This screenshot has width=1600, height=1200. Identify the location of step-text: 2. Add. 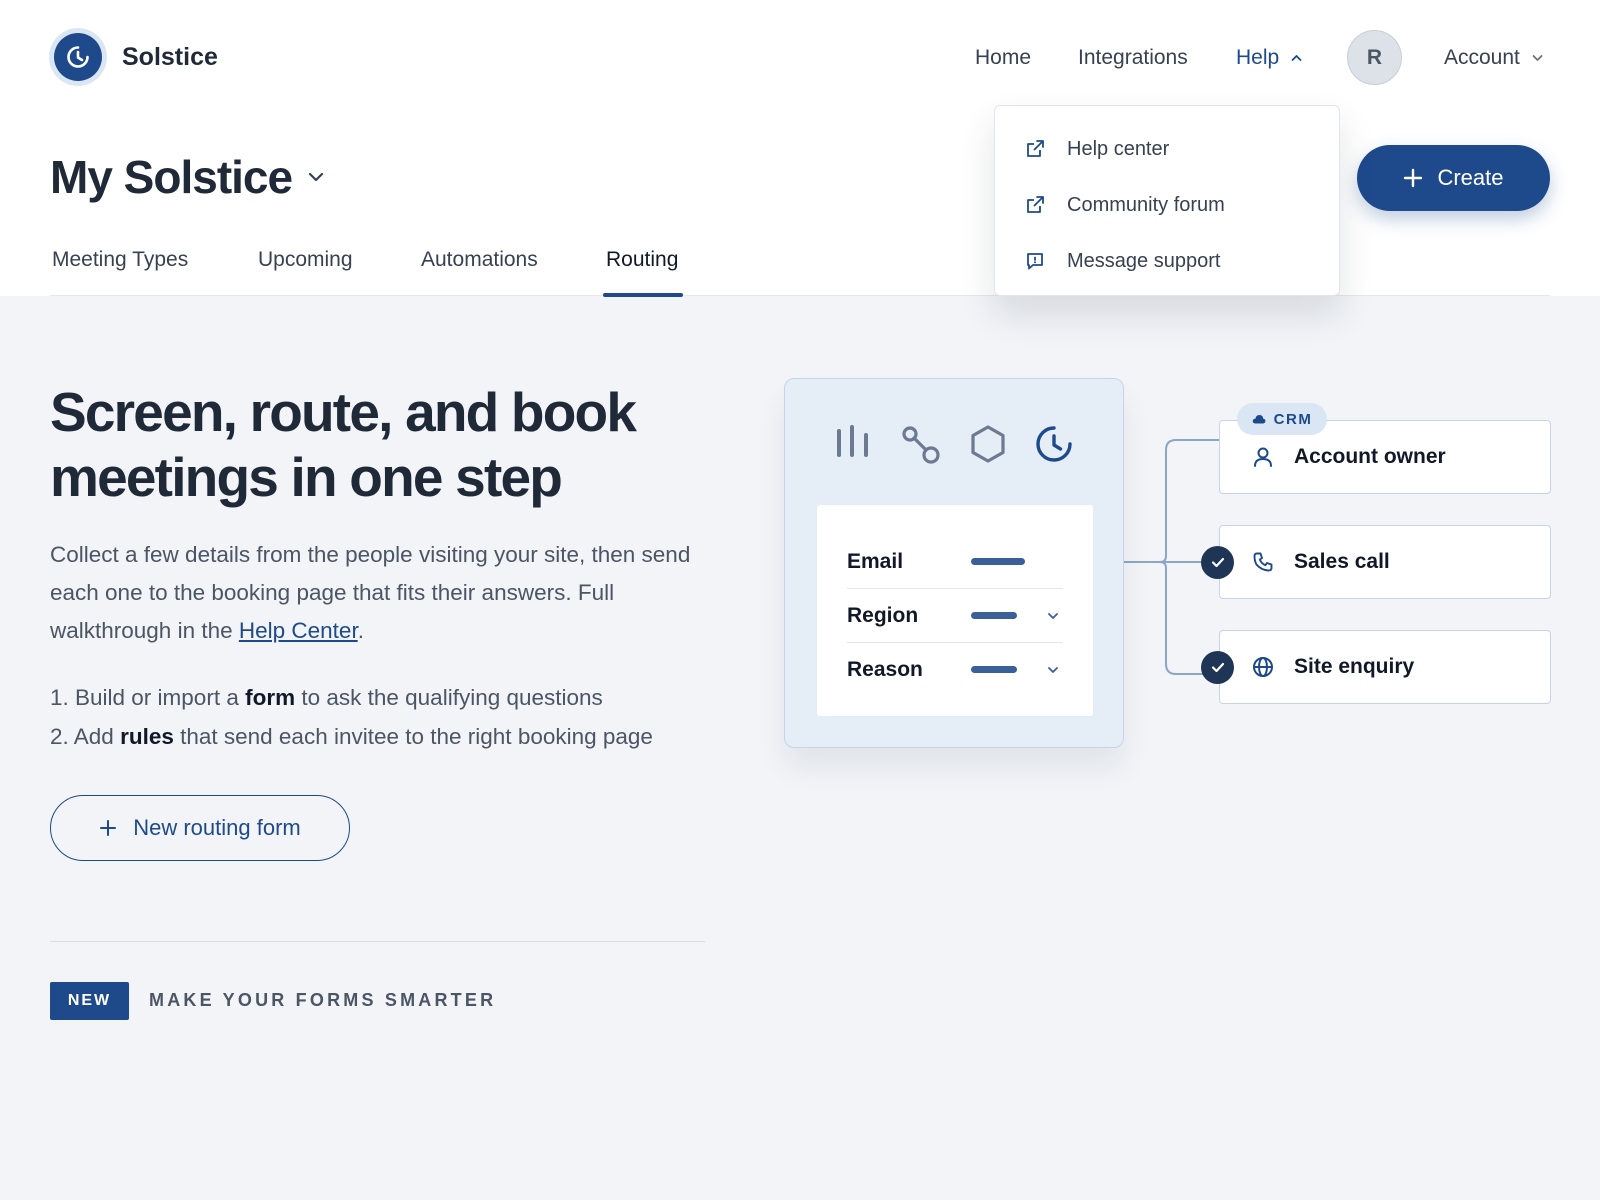
(85, 736).